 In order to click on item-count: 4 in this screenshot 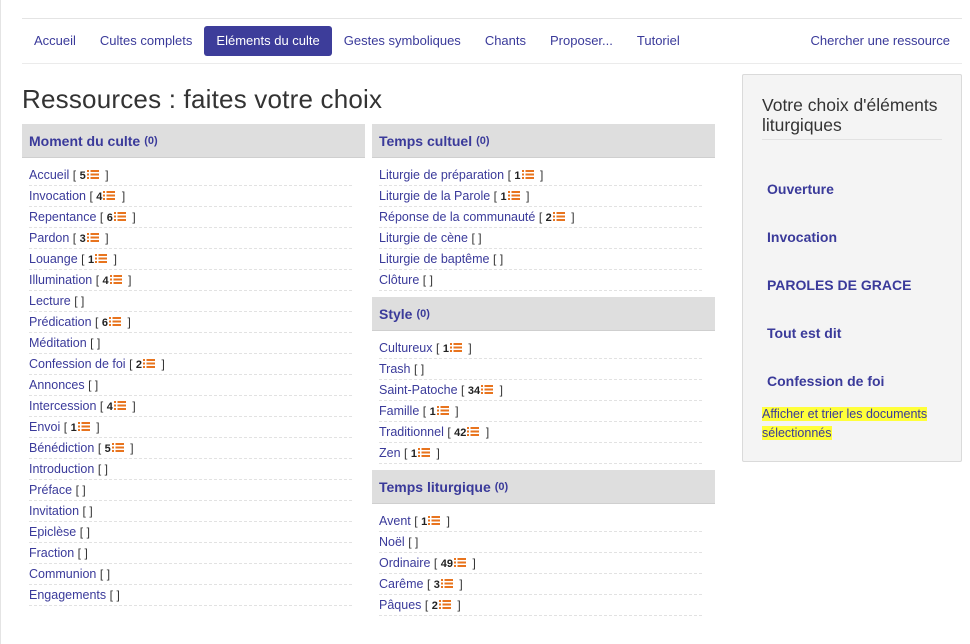, I will do `click(109, 407)`.